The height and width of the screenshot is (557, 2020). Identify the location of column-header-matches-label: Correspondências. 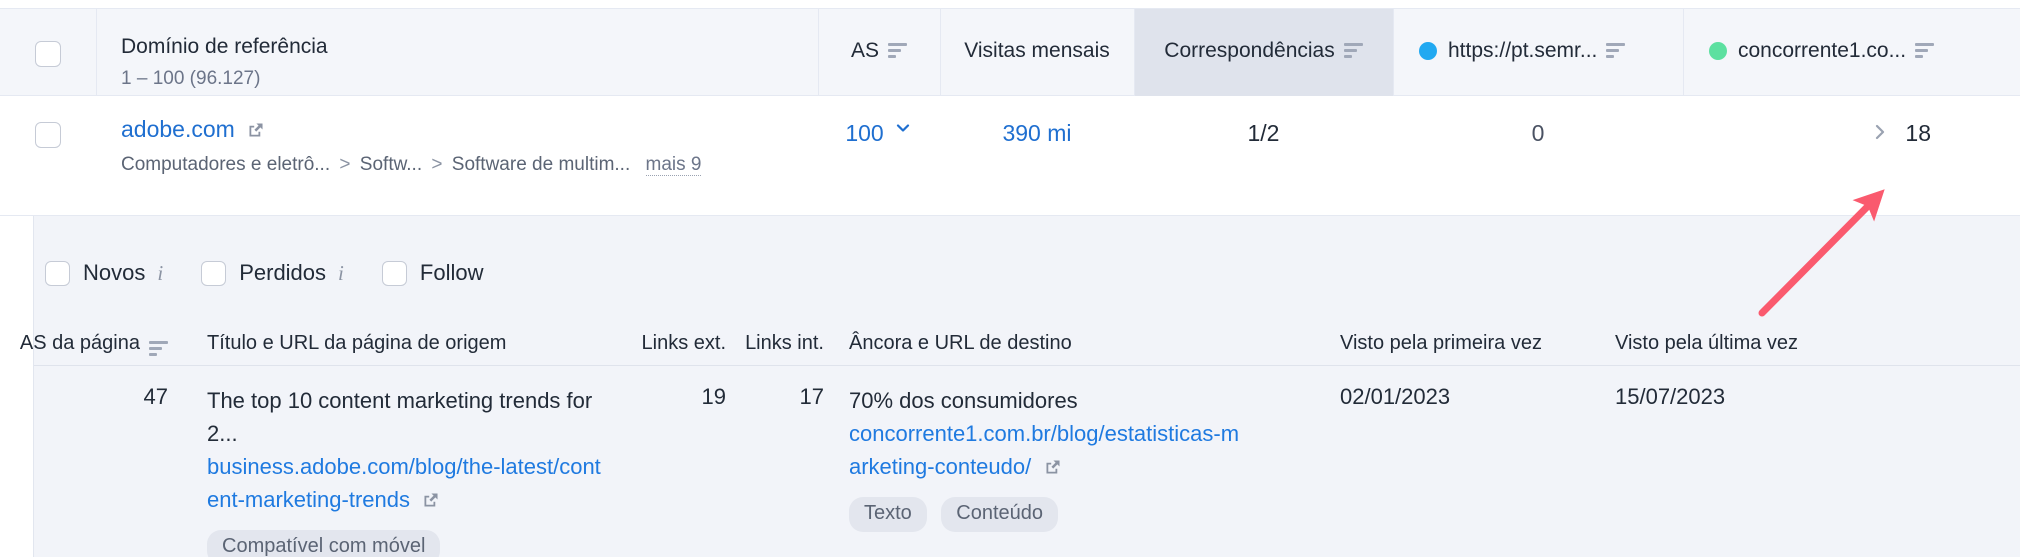
(1249, 50).